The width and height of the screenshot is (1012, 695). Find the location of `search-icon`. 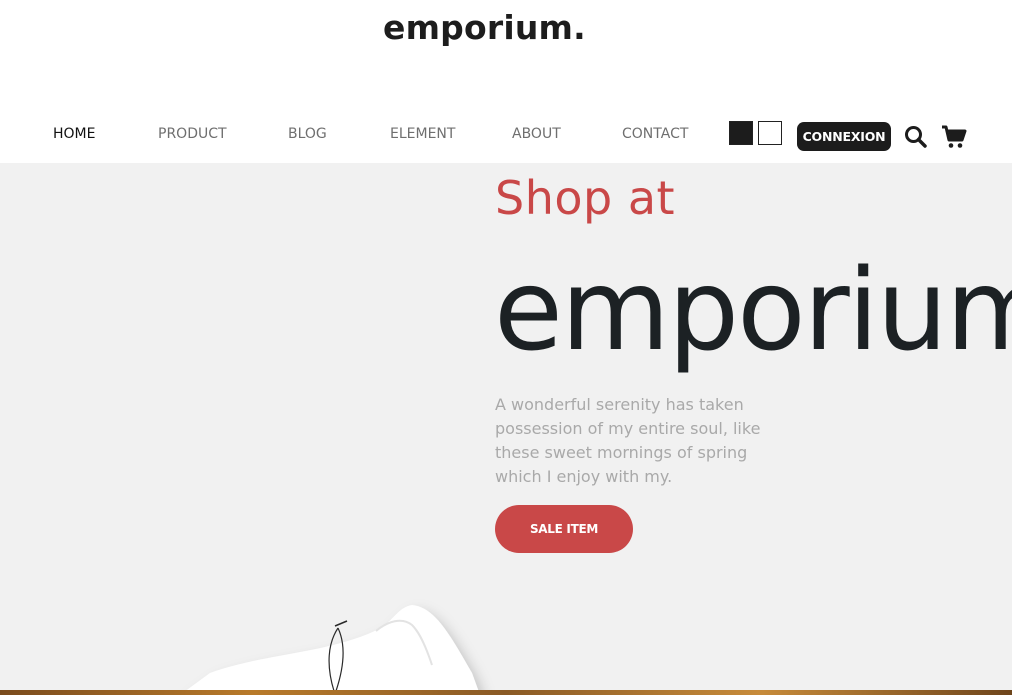

search-icon is located at coordinates (916, 137).